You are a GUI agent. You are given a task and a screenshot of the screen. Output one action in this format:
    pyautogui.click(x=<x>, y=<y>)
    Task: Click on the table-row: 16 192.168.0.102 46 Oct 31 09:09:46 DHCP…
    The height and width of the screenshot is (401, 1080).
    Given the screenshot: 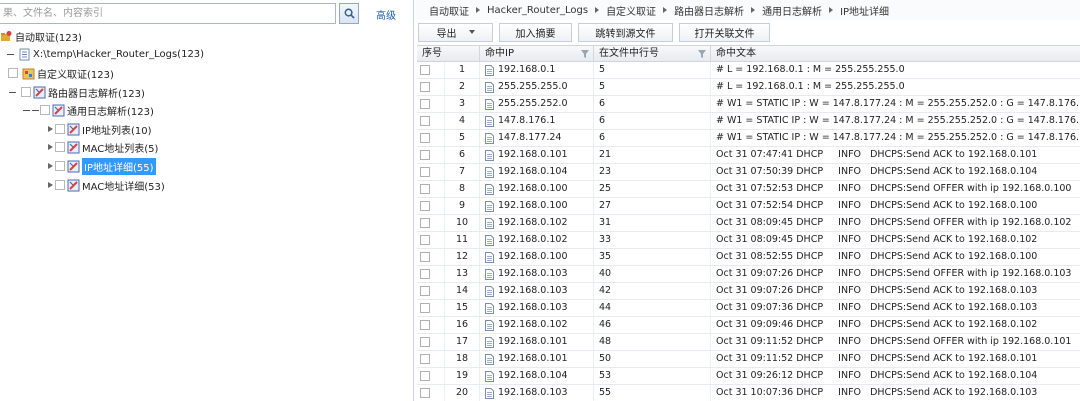 What is the action you would take?
    pyautogui.click(x=748, y=325)
    